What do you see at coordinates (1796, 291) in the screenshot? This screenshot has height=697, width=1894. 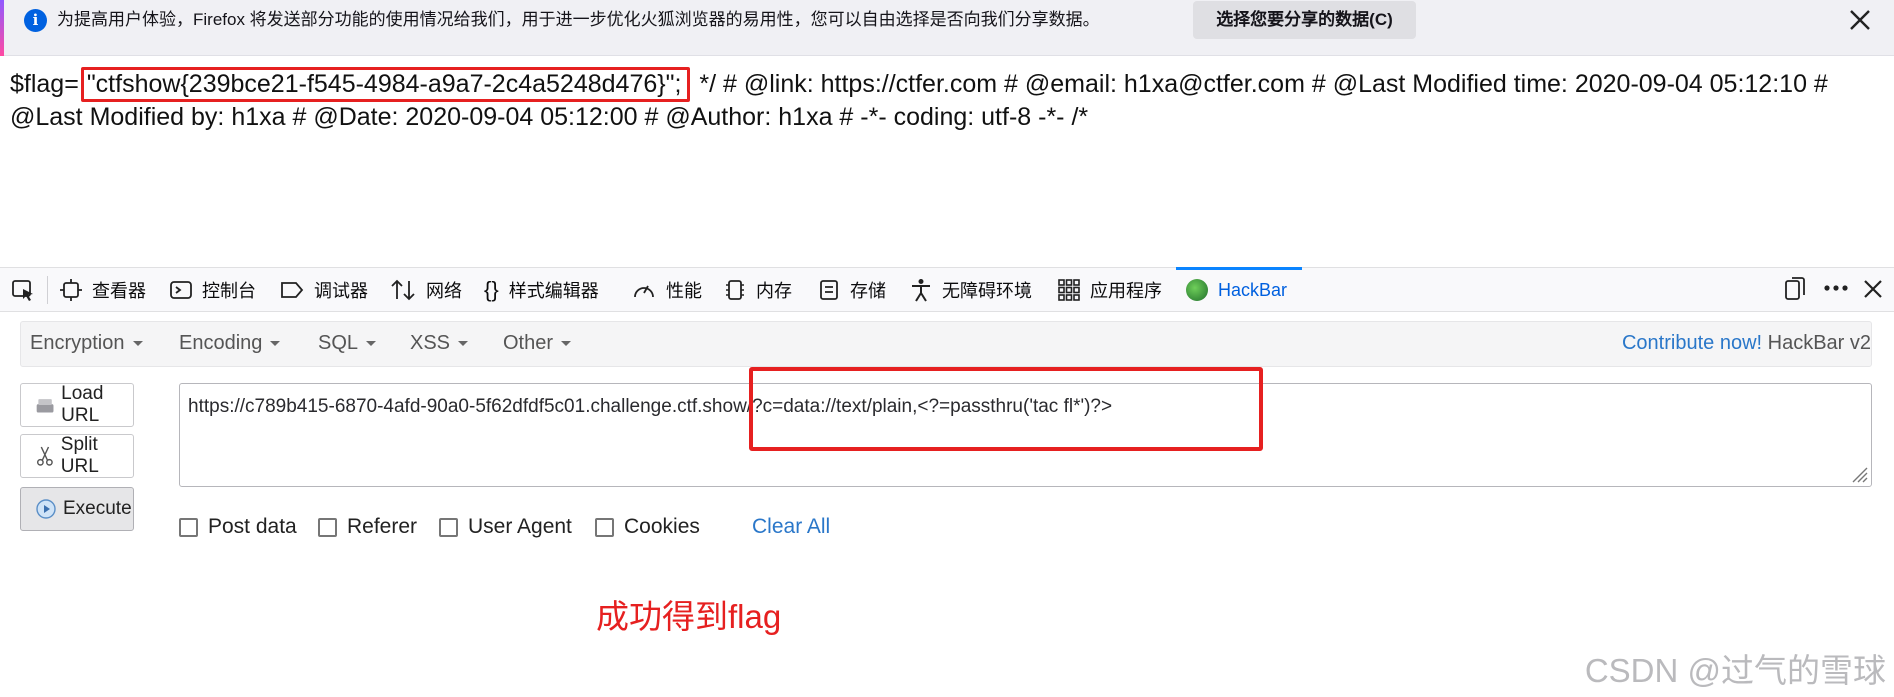 I see `dock-icon` at bounding box center [1796, 291].